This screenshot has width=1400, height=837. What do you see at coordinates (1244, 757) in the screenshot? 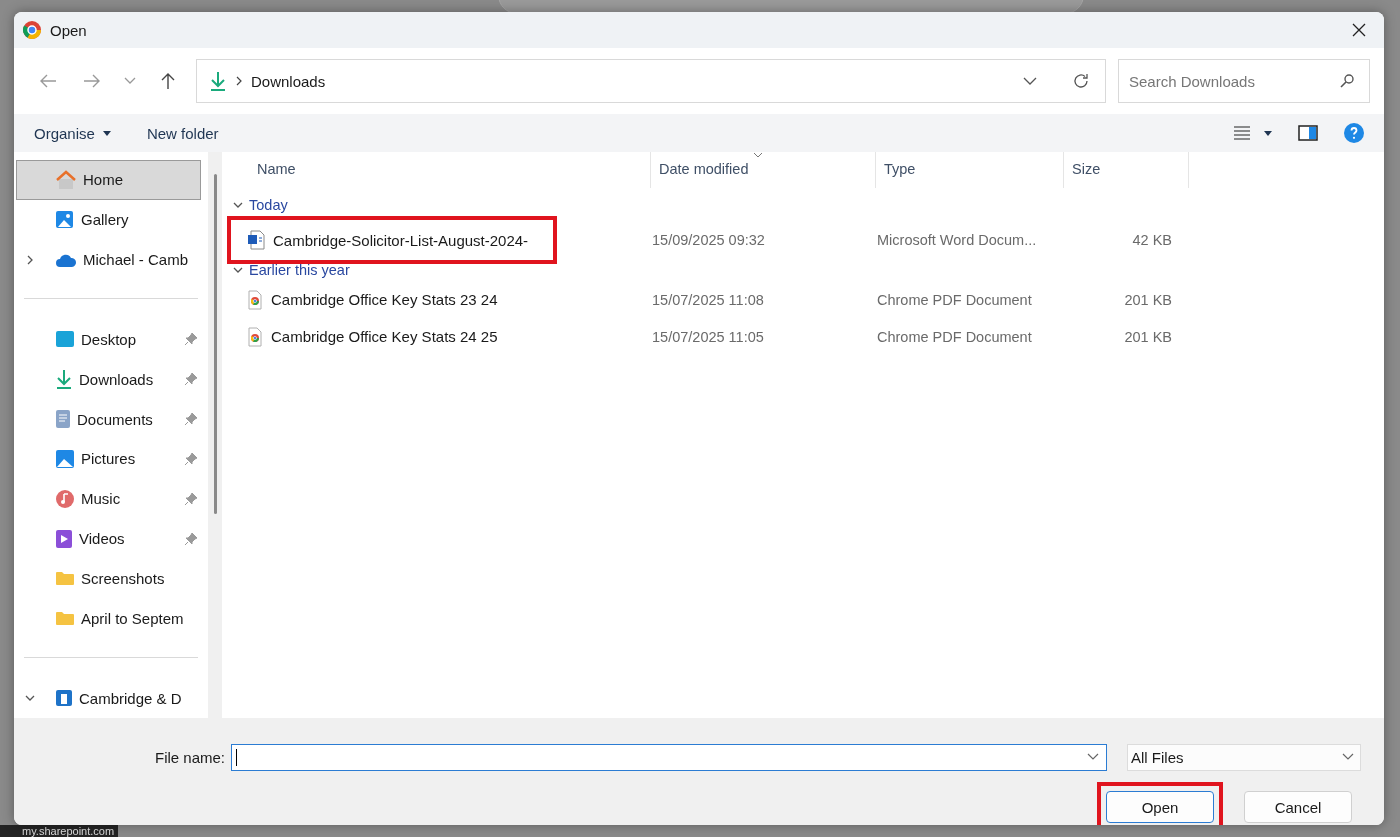
I see `file-type-dropdown: All Files` at bounding box center [1244, 757].